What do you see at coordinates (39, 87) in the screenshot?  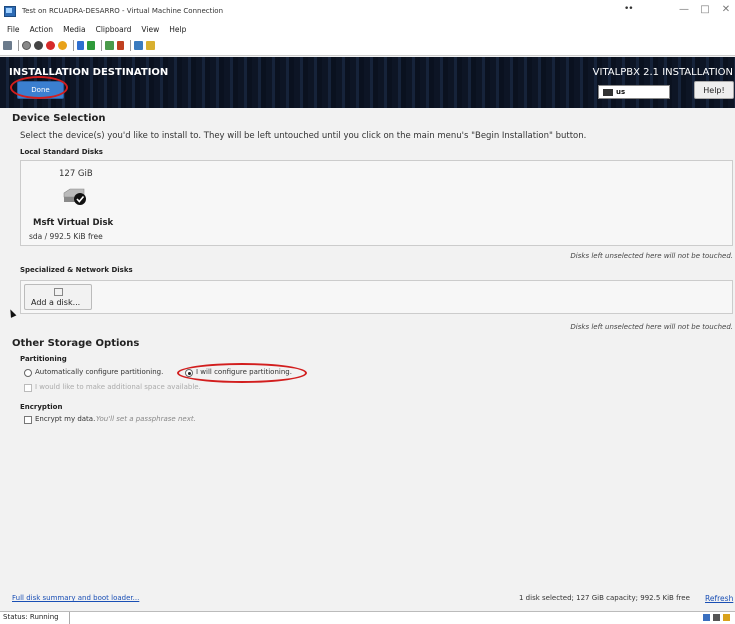 I see `done-highlight-annotation` at bounding box center [39, 87].